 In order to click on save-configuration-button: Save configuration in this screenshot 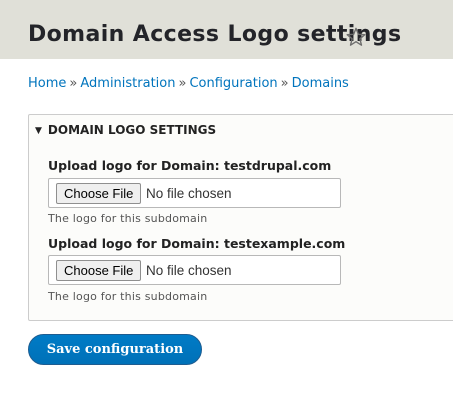, I will do `click(115, 349)`.